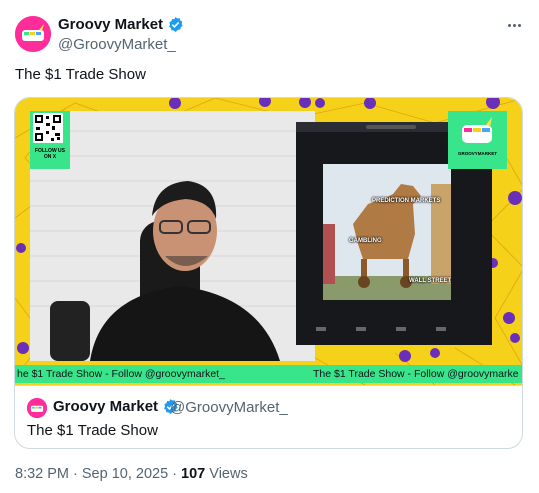 This screenshot has width=539, height=493. What do you see at coordinates (509, 25) in the screenshot?
I see `more-options-icon` at bounding box center [509, 25].